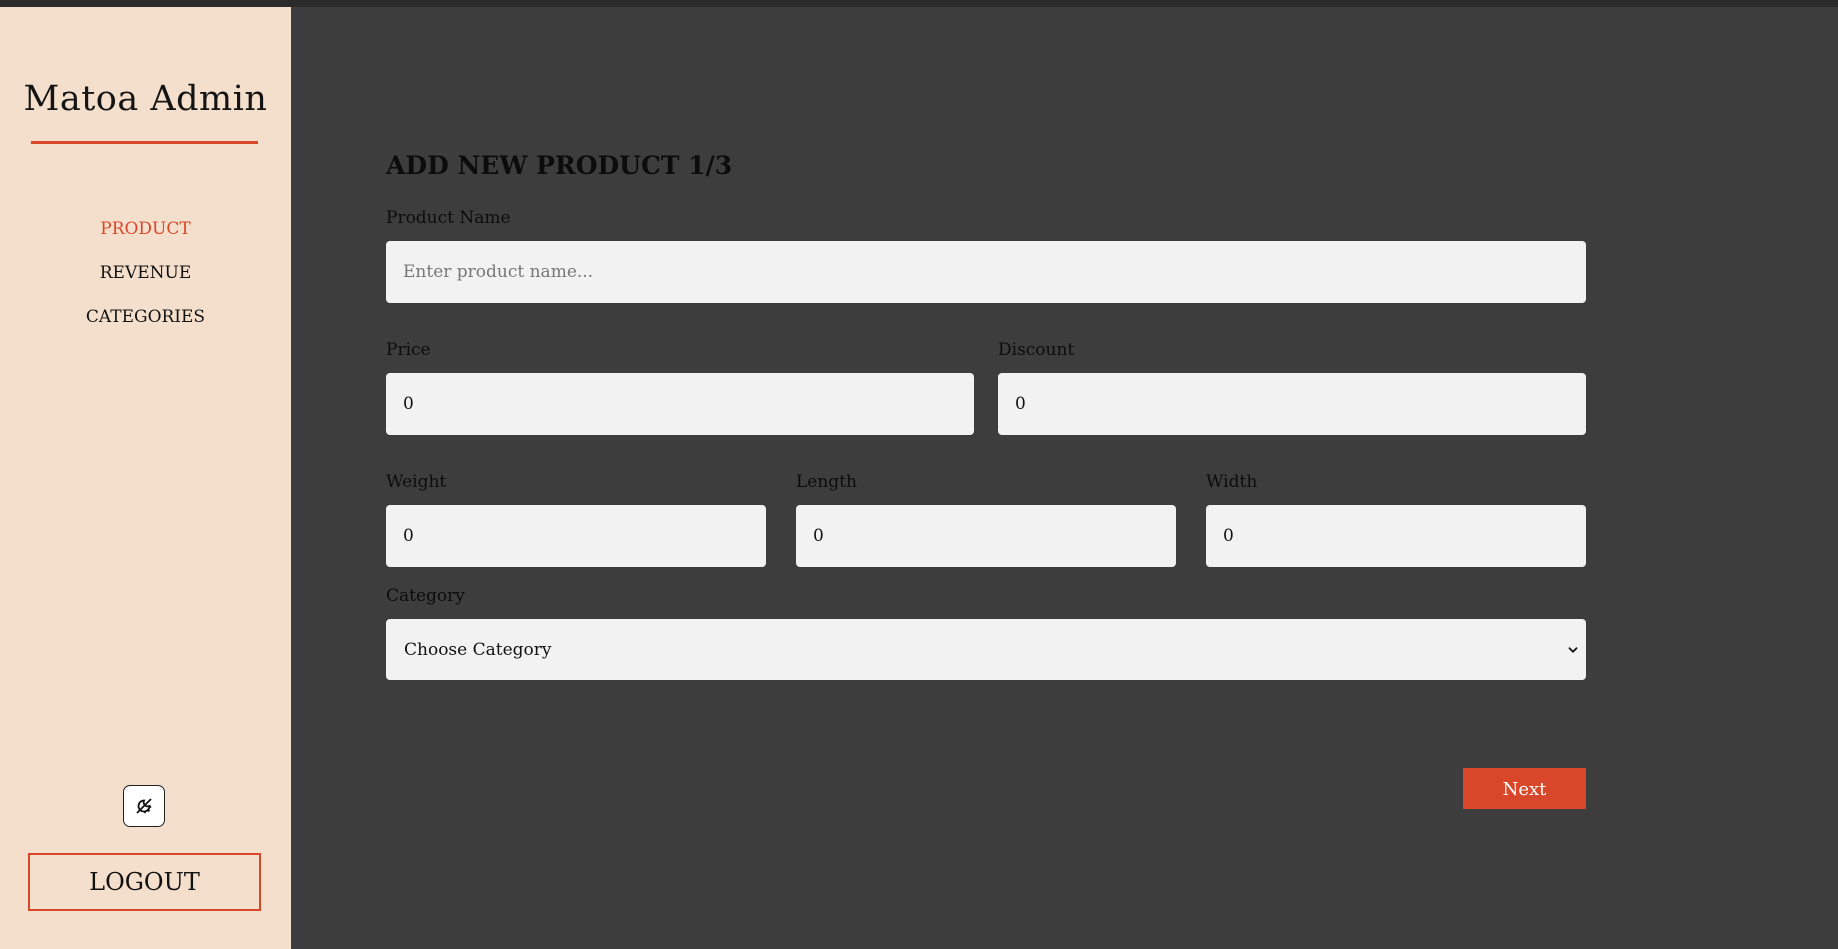 This screenshot has height=949, width=1838. I want to click on page-title: ADD NEW PRODUCT 1/3, so click(559, 165).